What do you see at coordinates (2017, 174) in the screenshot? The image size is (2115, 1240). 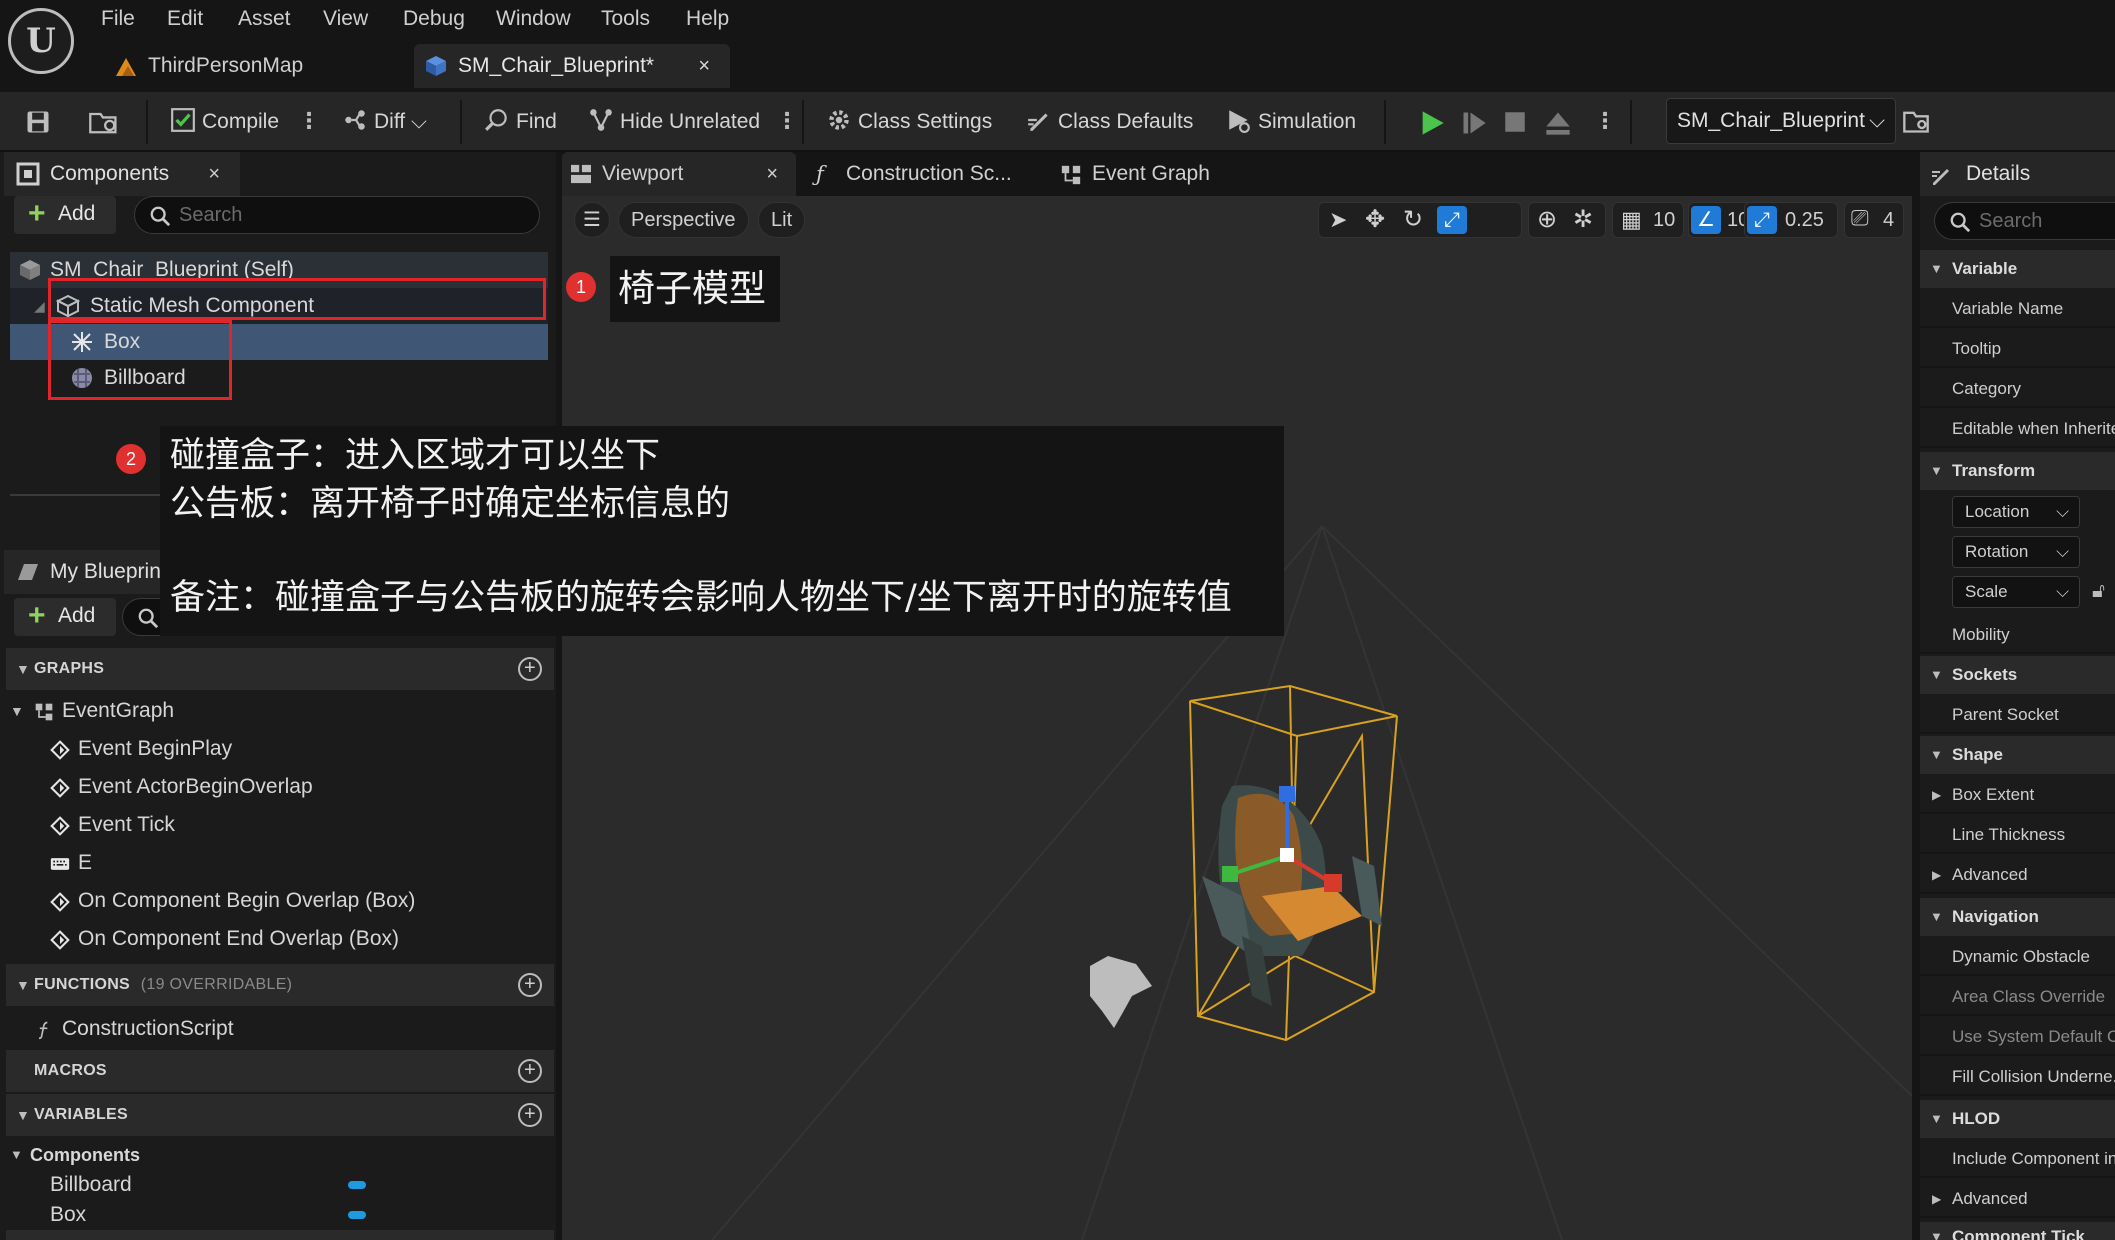 I see `tab-details: Details` at bounding box center [2017, 174].